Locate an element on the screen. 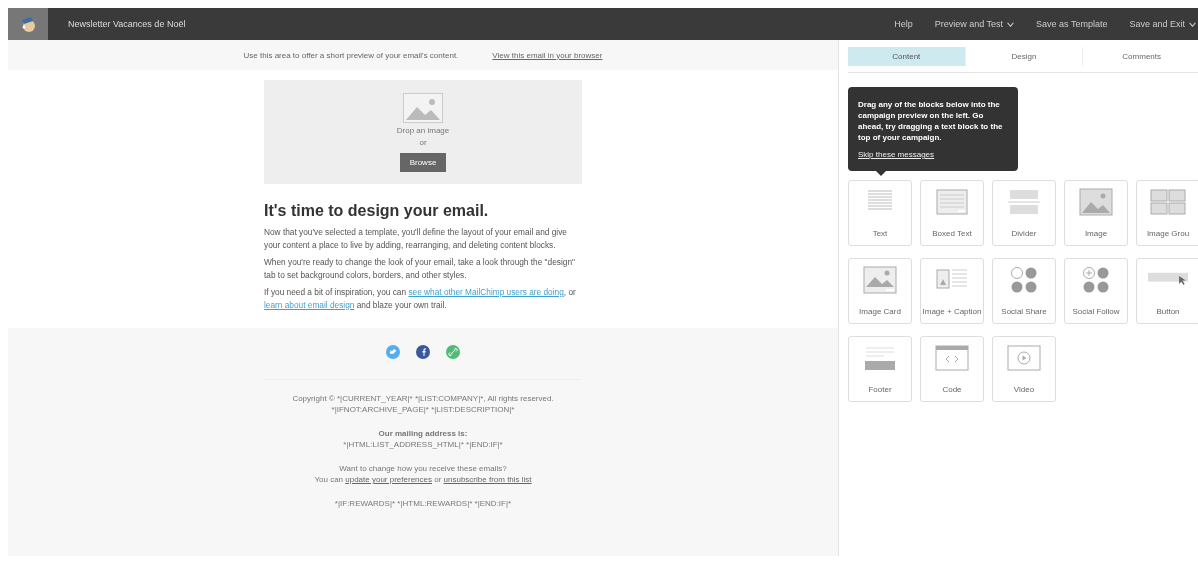 The image size is (1198, 564). content-block: Image Card is located at coordinates (880, 291).